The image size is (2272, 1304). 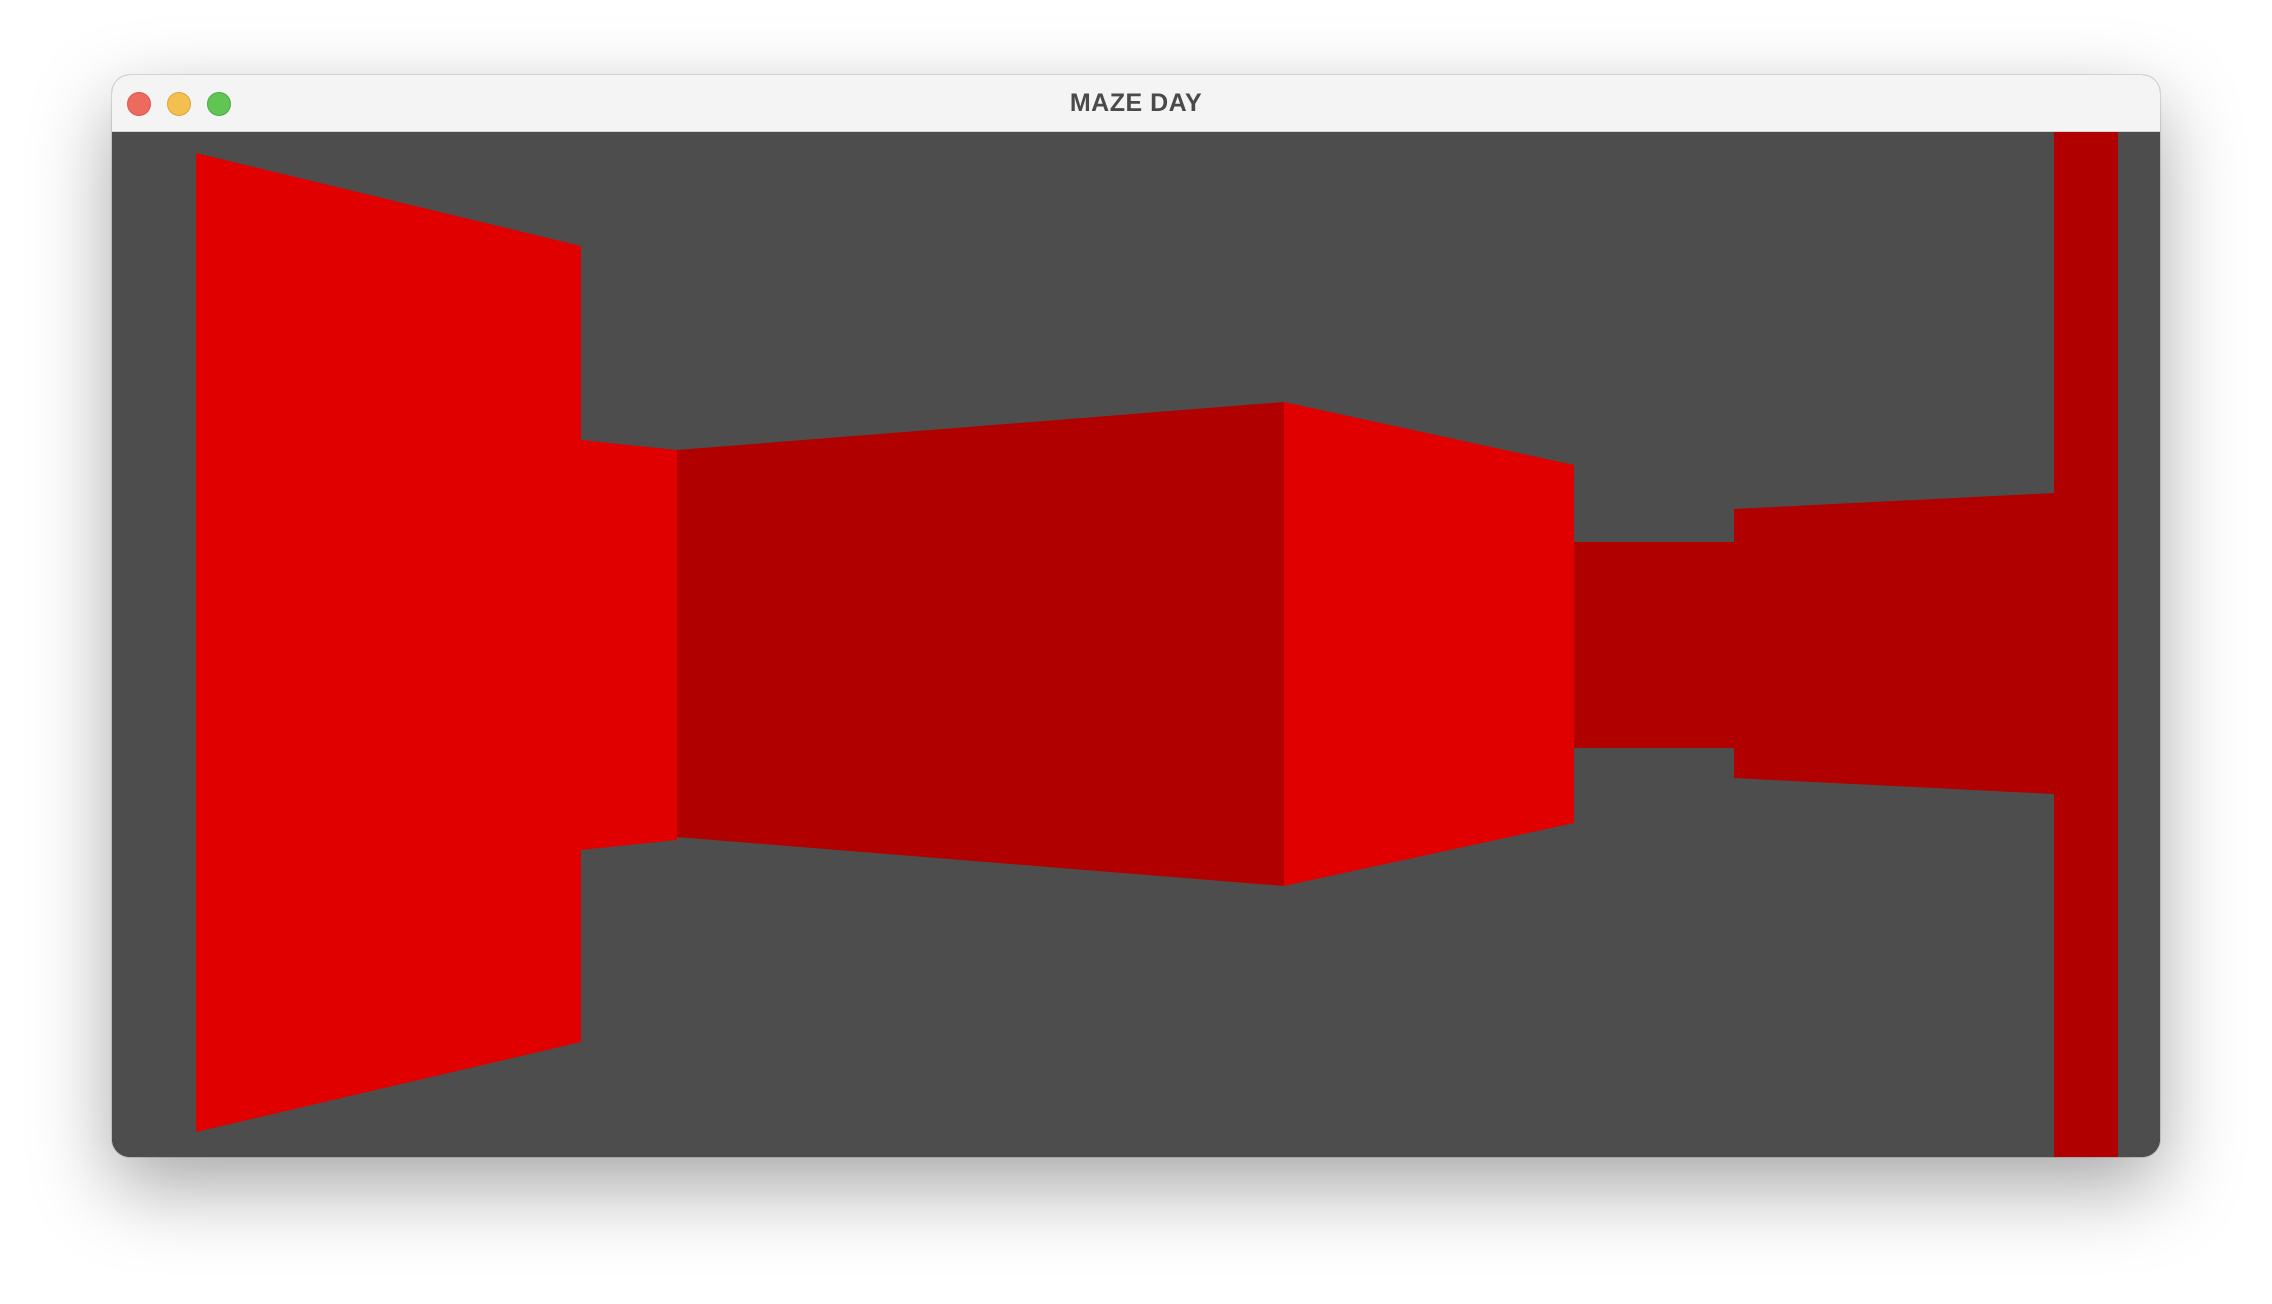 I want to click on wall-right-far, so click(x=1894, y=643).